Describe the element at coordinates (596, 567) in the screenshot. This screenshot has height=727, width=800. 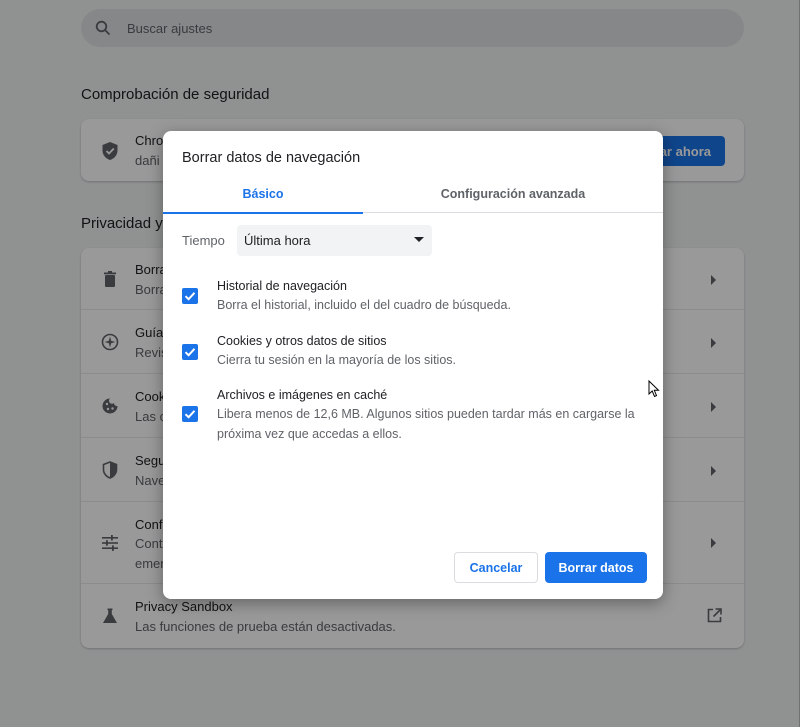
I see `clear-data-button: Borrar datos` at that location.